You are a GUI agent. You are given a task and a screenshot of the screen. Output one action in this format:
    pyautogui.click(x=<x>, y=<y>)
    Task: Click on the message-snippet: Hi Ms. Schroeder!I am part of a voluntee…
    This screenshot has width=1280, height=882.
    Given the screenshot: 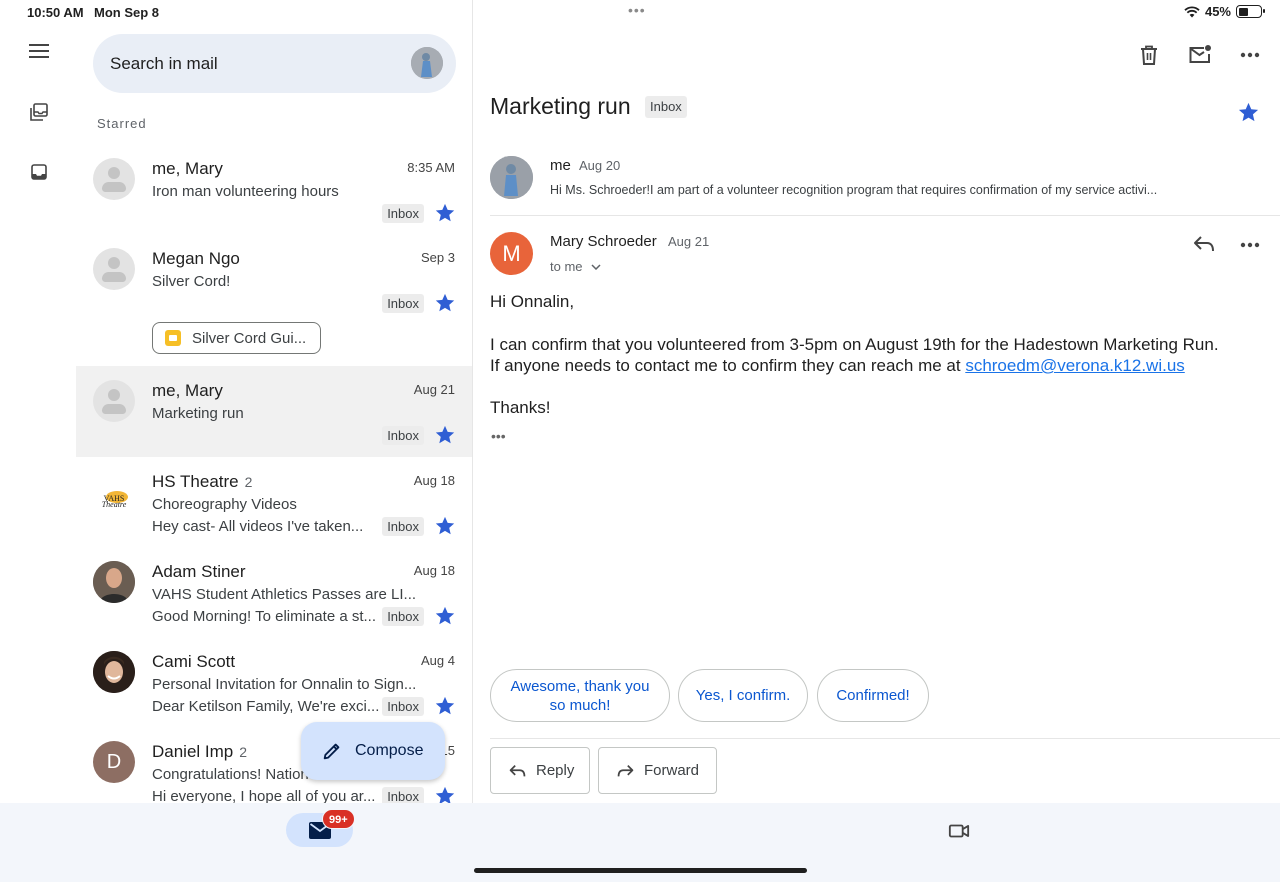 What is the action you would take?
    pyautogui.click(x=882, y=190)
    